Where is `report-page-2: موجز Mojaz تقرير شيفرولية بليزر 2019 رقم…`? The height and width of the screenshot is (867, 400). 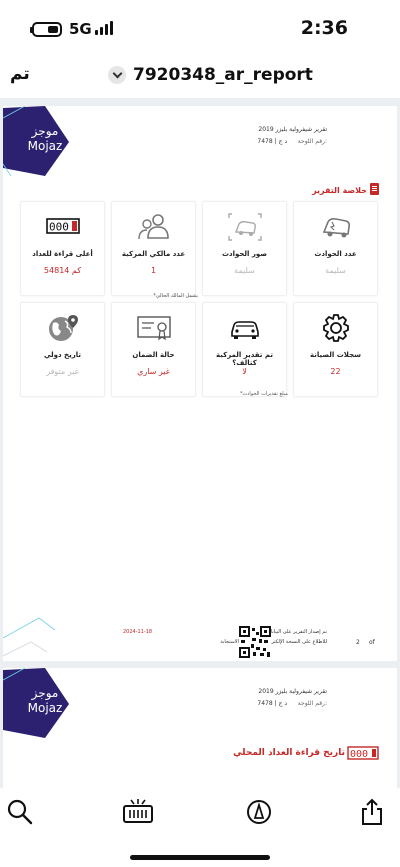 report-page-2: موجز Mojaz تقرير شيفرولية بليزر 2019 رقم… is located at coordinates (200, 728).